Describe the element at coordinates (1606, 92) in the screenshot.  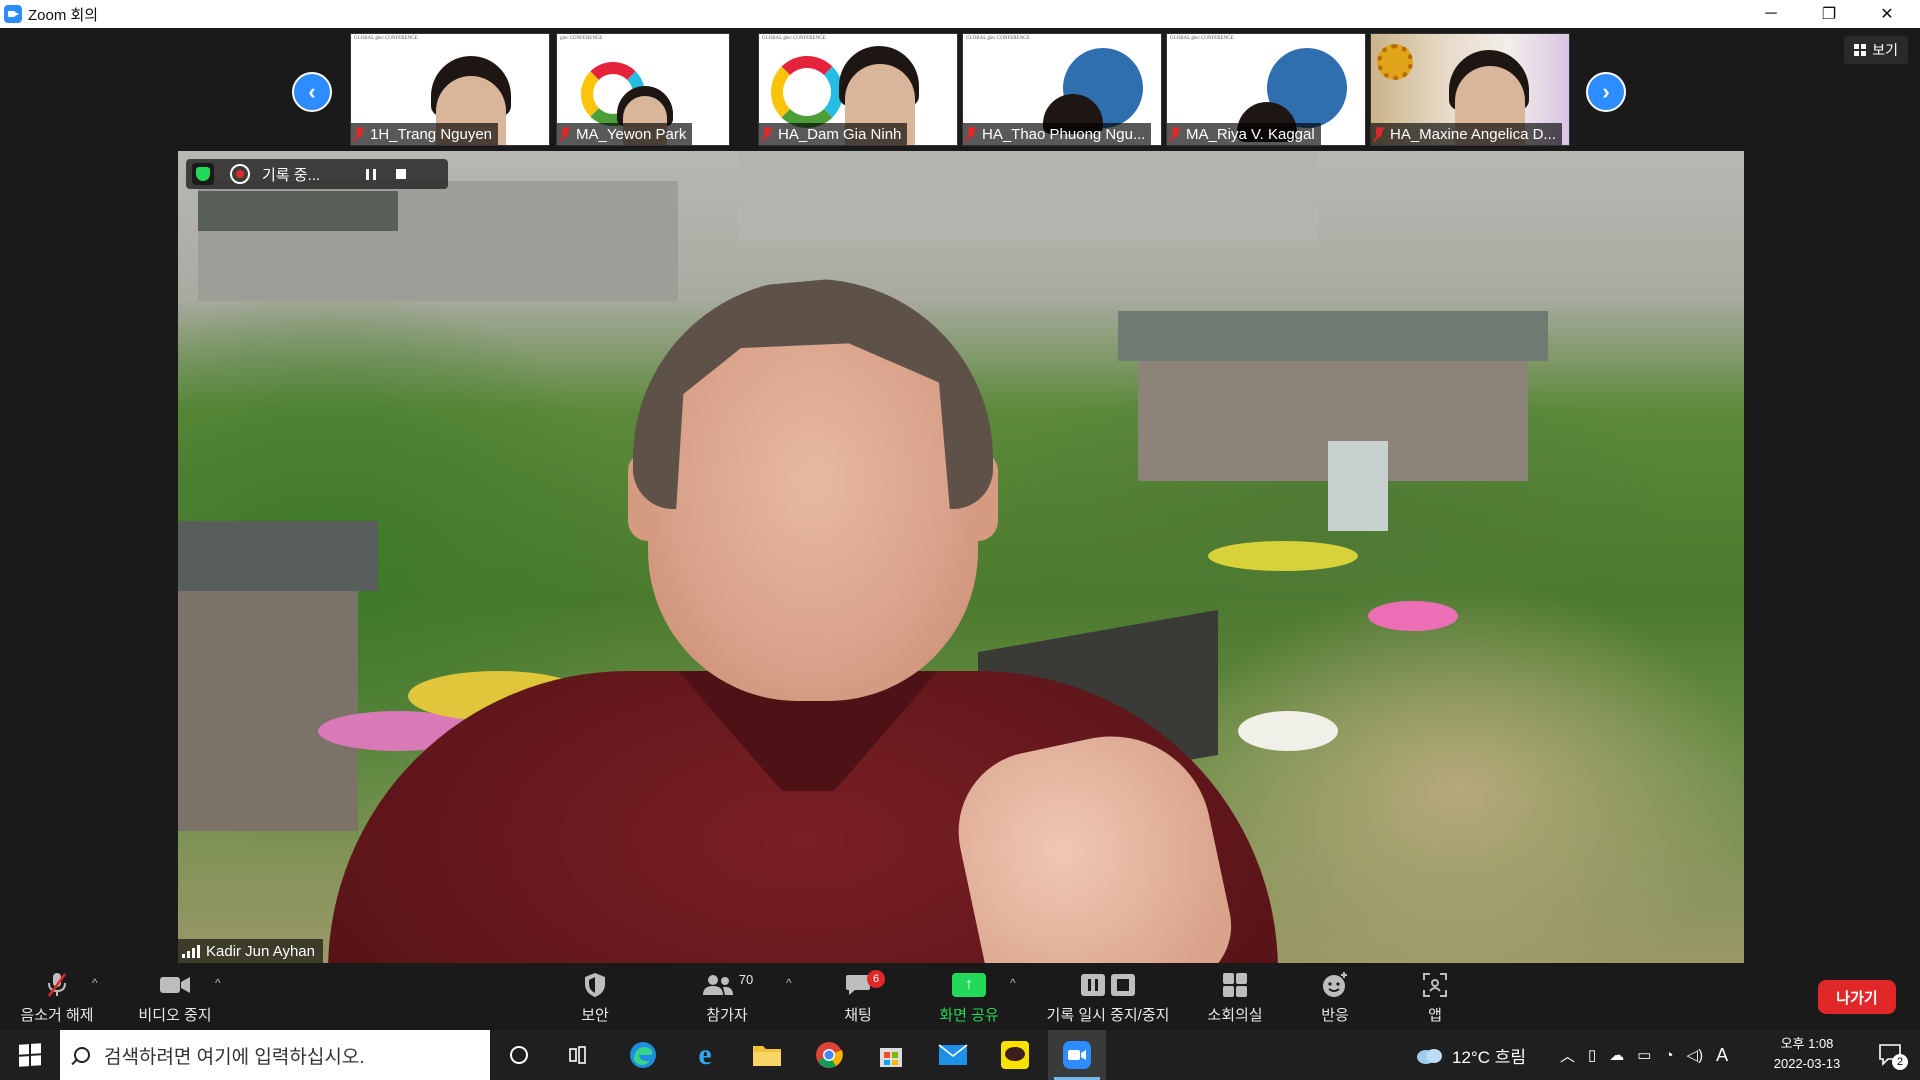
I see `next-page-button: ›` at that location.